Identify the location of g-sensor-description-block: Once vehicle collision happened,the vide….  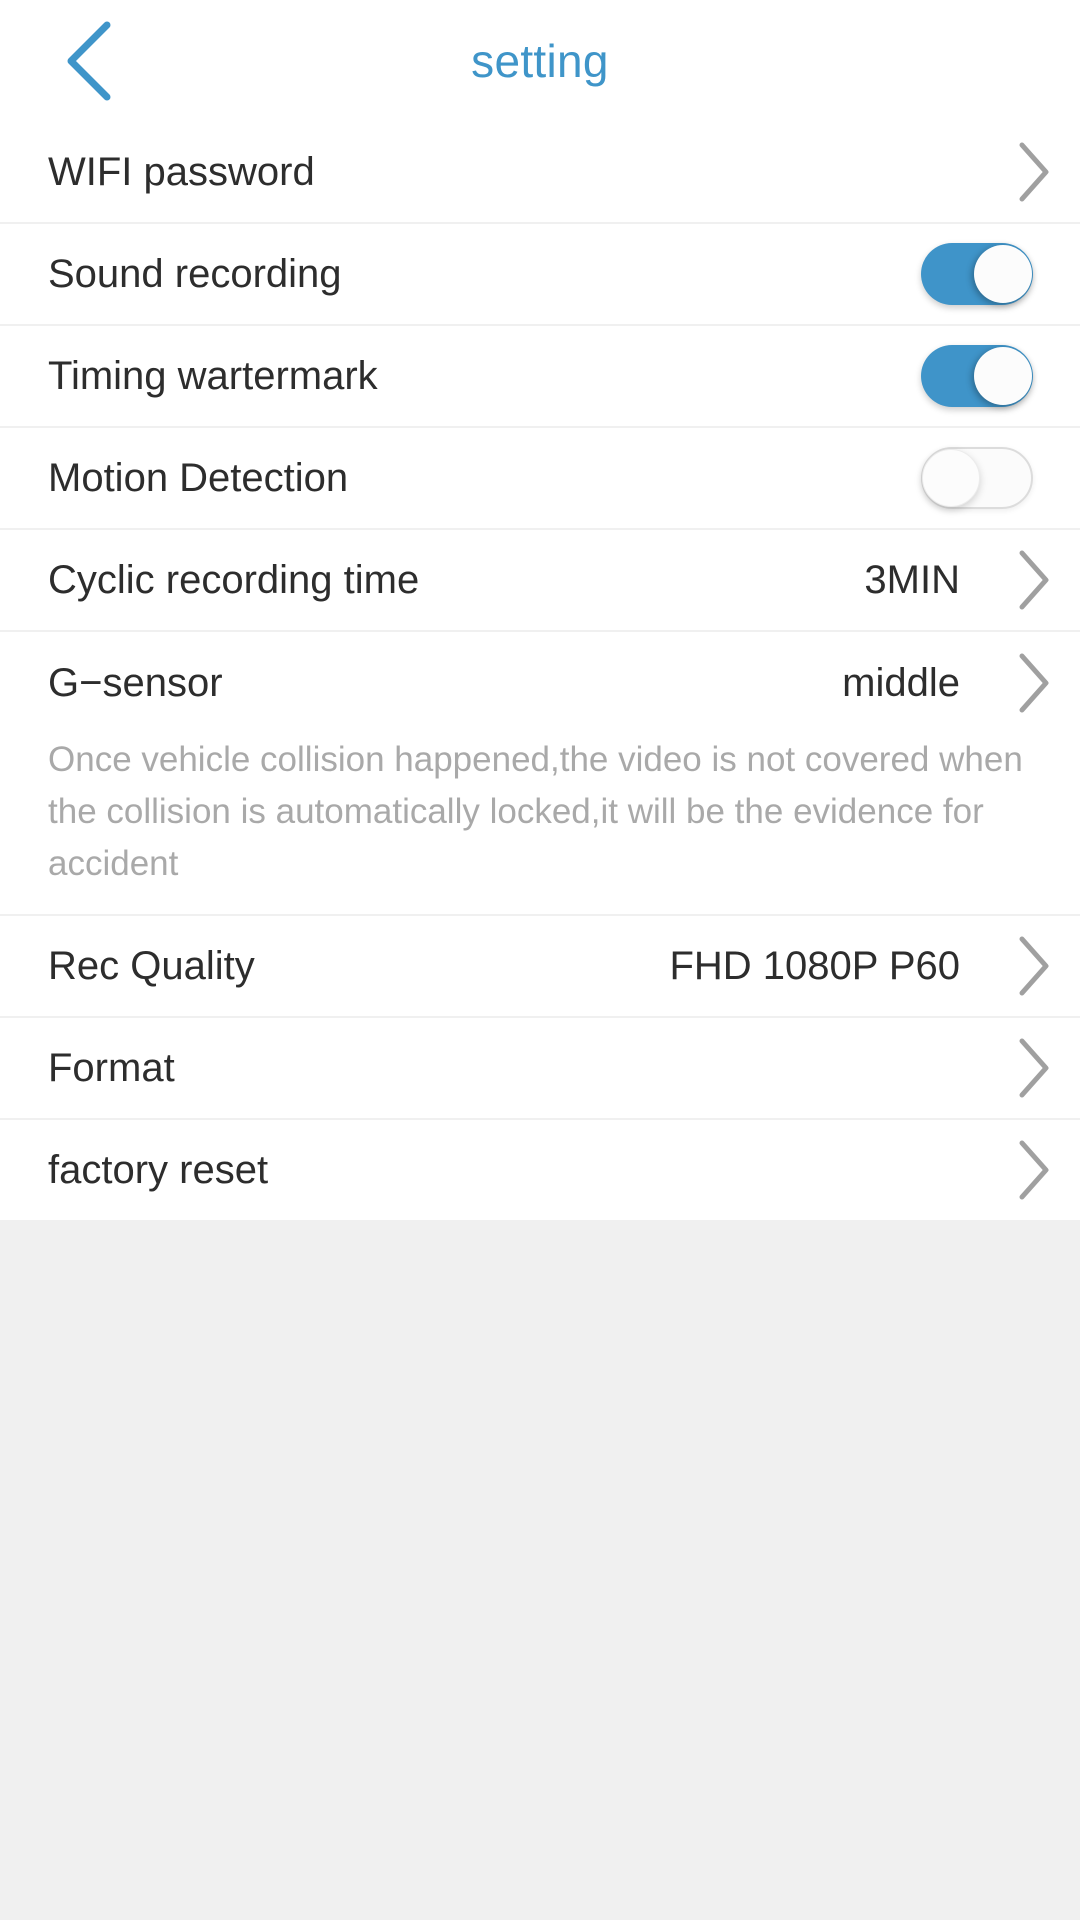
(540, 825).